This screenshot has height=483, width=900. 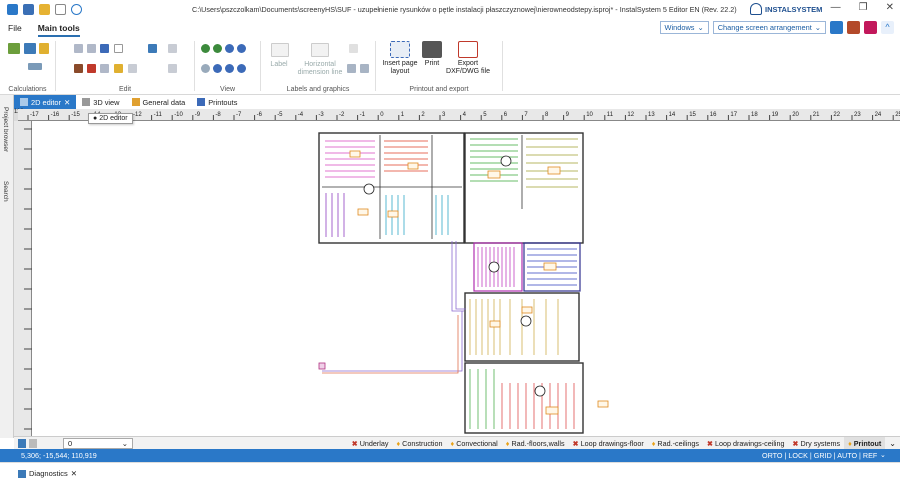 What do you see at coordinates (853, 27) in the screenshot?
I see `database-icon` at bounding box center [853, 27].